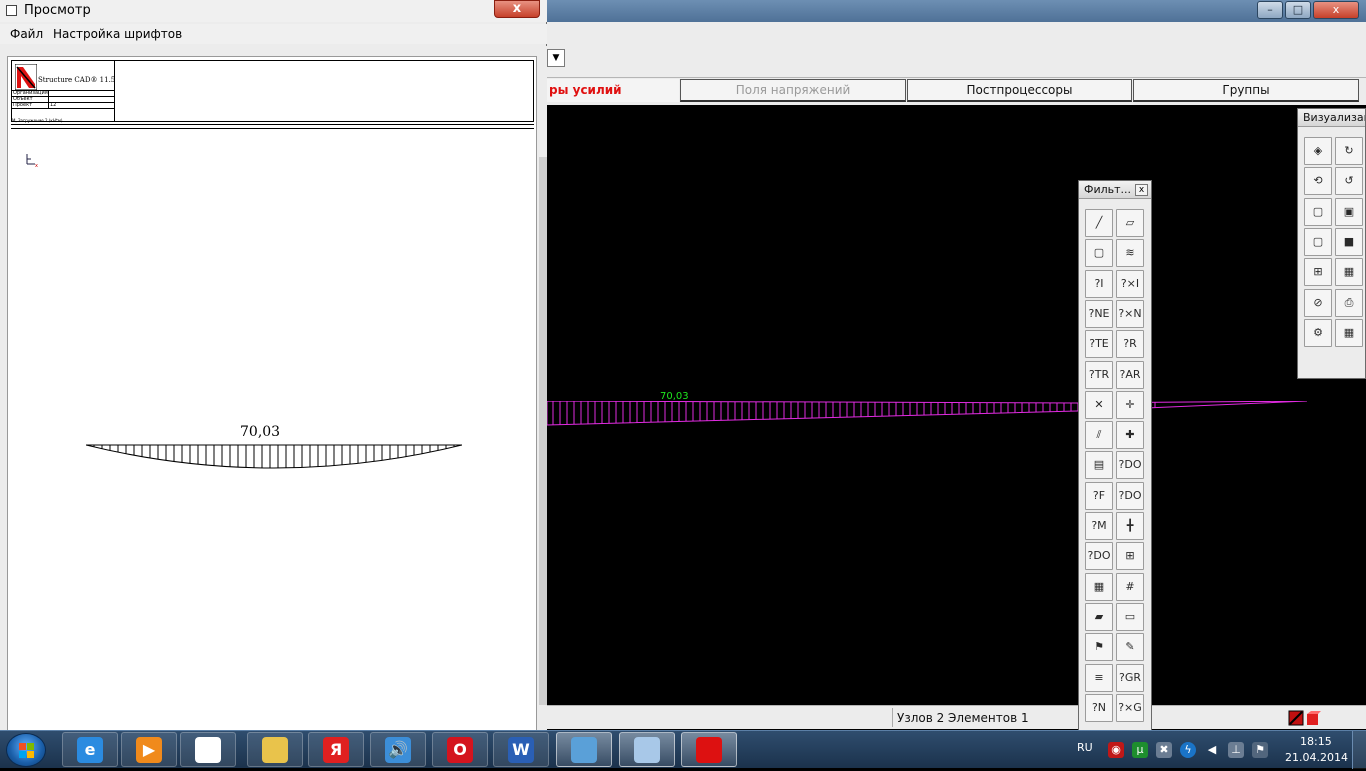 Image resolution: width=1366 pixels, height=771 pixels. Describe the element at coordinates (1318, 332) in the screenshot. I see `viz-gear-square-icon: ⚙` at that location.